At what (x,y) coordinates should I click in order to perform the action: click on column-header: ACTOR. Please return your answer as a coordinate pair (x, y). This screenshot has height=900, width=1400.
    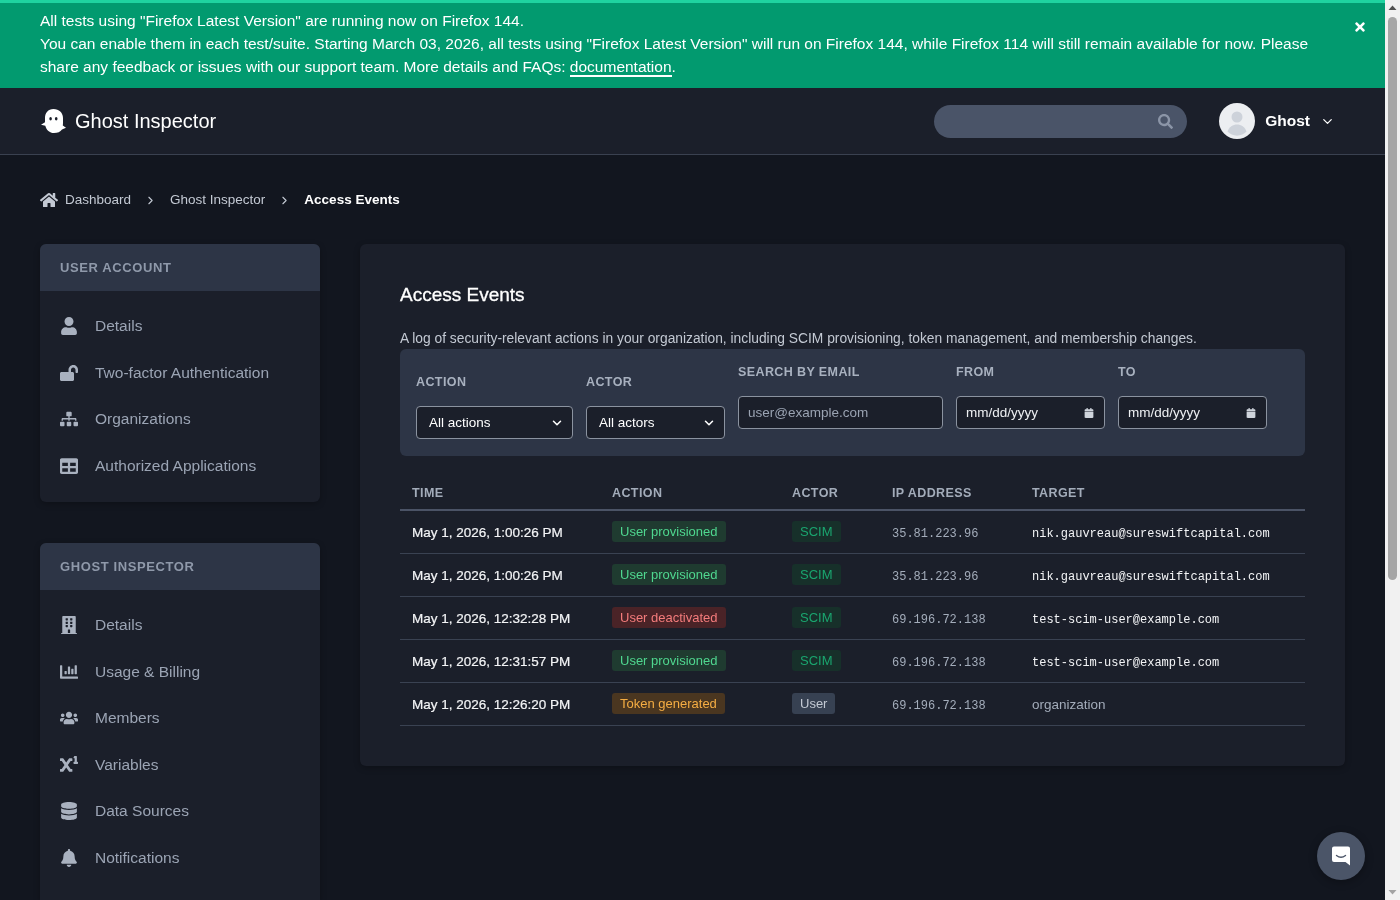
    Looking at the image, I should click on (830, 493).